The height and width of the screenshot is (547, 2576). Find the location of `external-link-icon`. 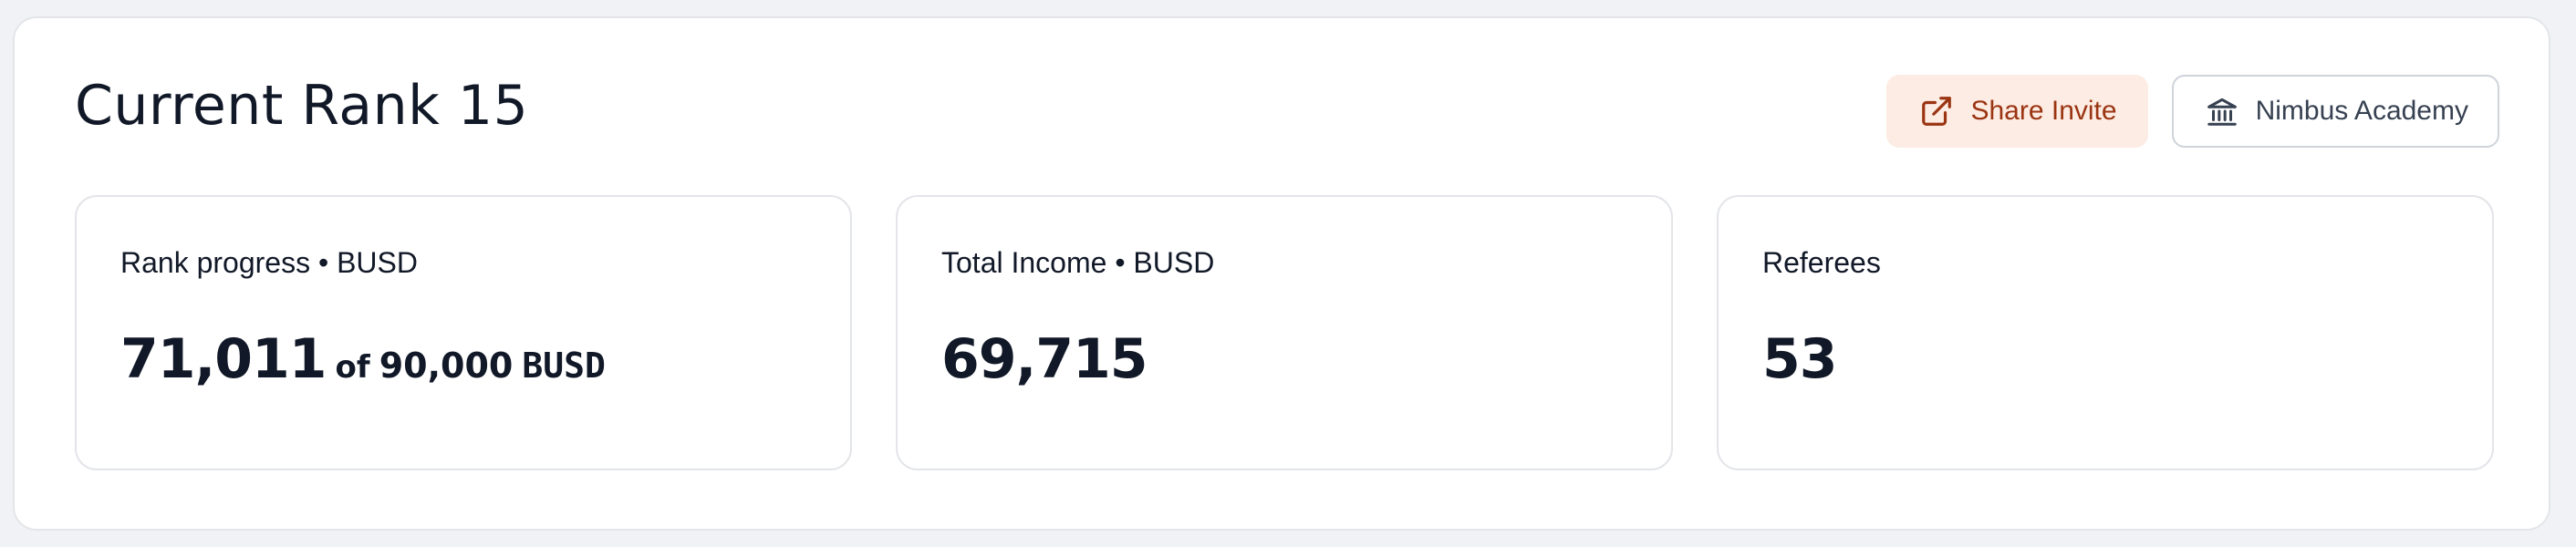

external-link-icon is located at coordinates (1936, 111).